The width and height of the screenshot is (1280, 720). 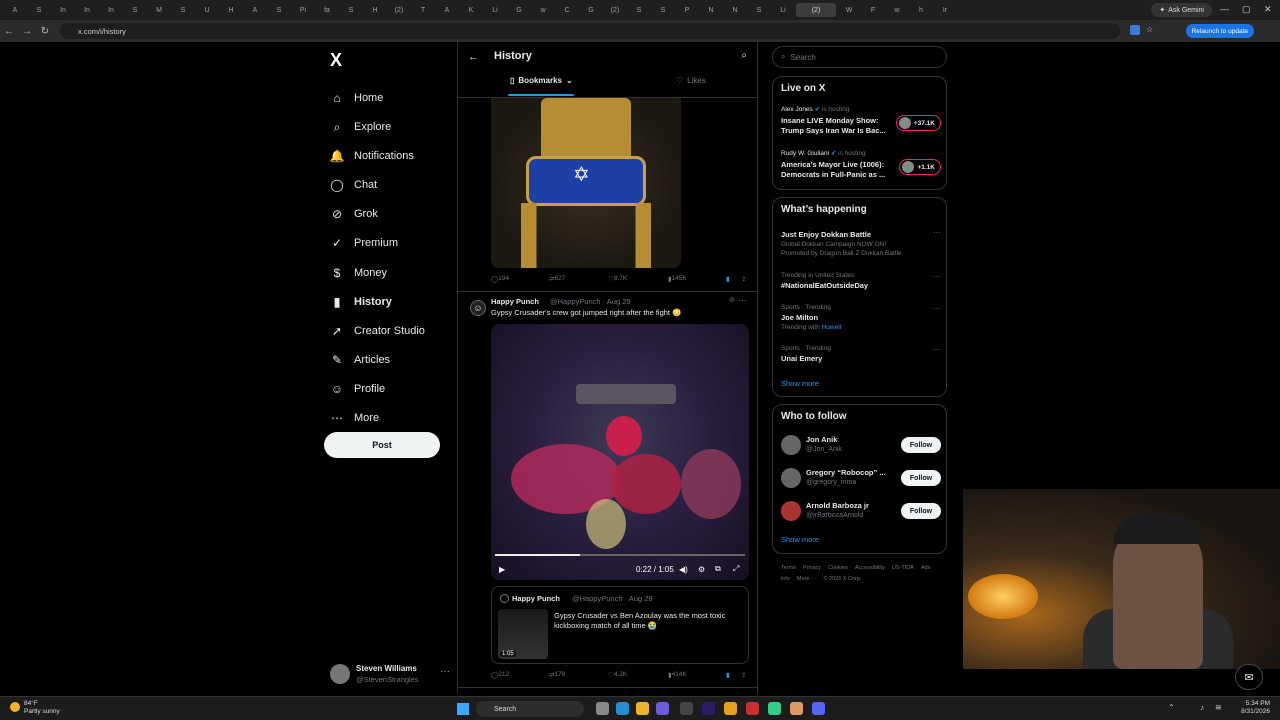 I want to click on browser-tab: T, so click(x=423, y=10).